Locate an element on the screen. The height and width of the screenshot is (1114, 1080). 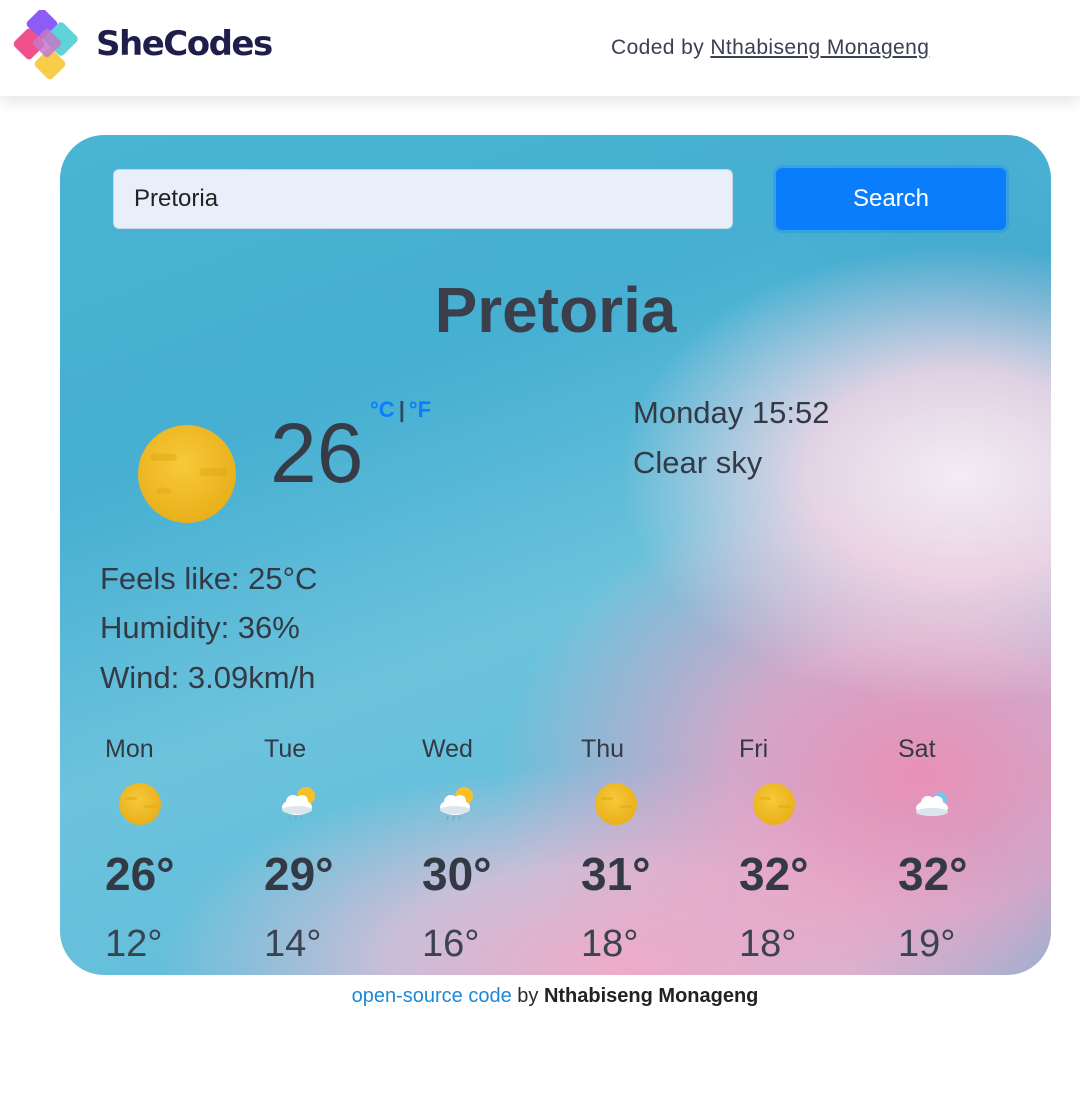
forecast-day: Wed 30° 16° is located at coordinates (492, 855).